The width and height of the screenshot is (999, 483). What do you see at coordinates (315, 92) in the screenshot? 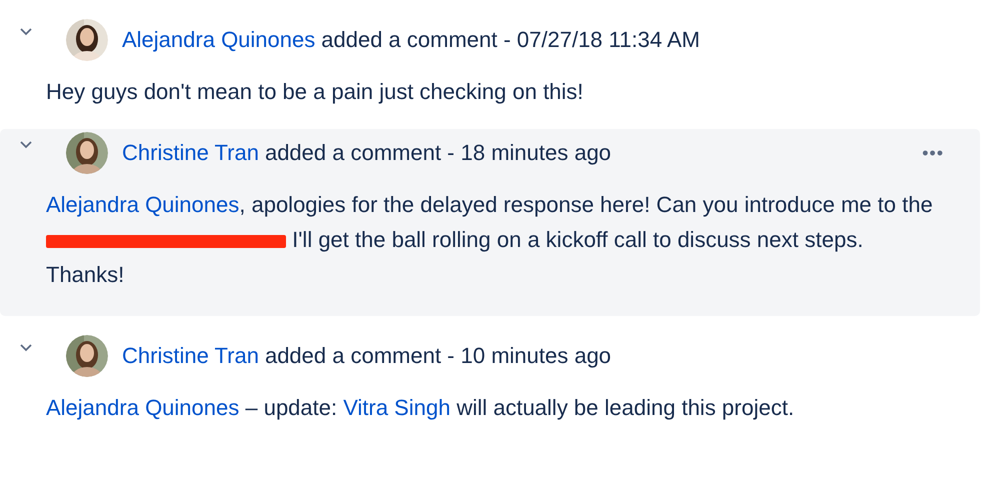
I see `comment-text: Hey guys don't mean to be a pain just checking on this!` at bounding box center [315, 92].